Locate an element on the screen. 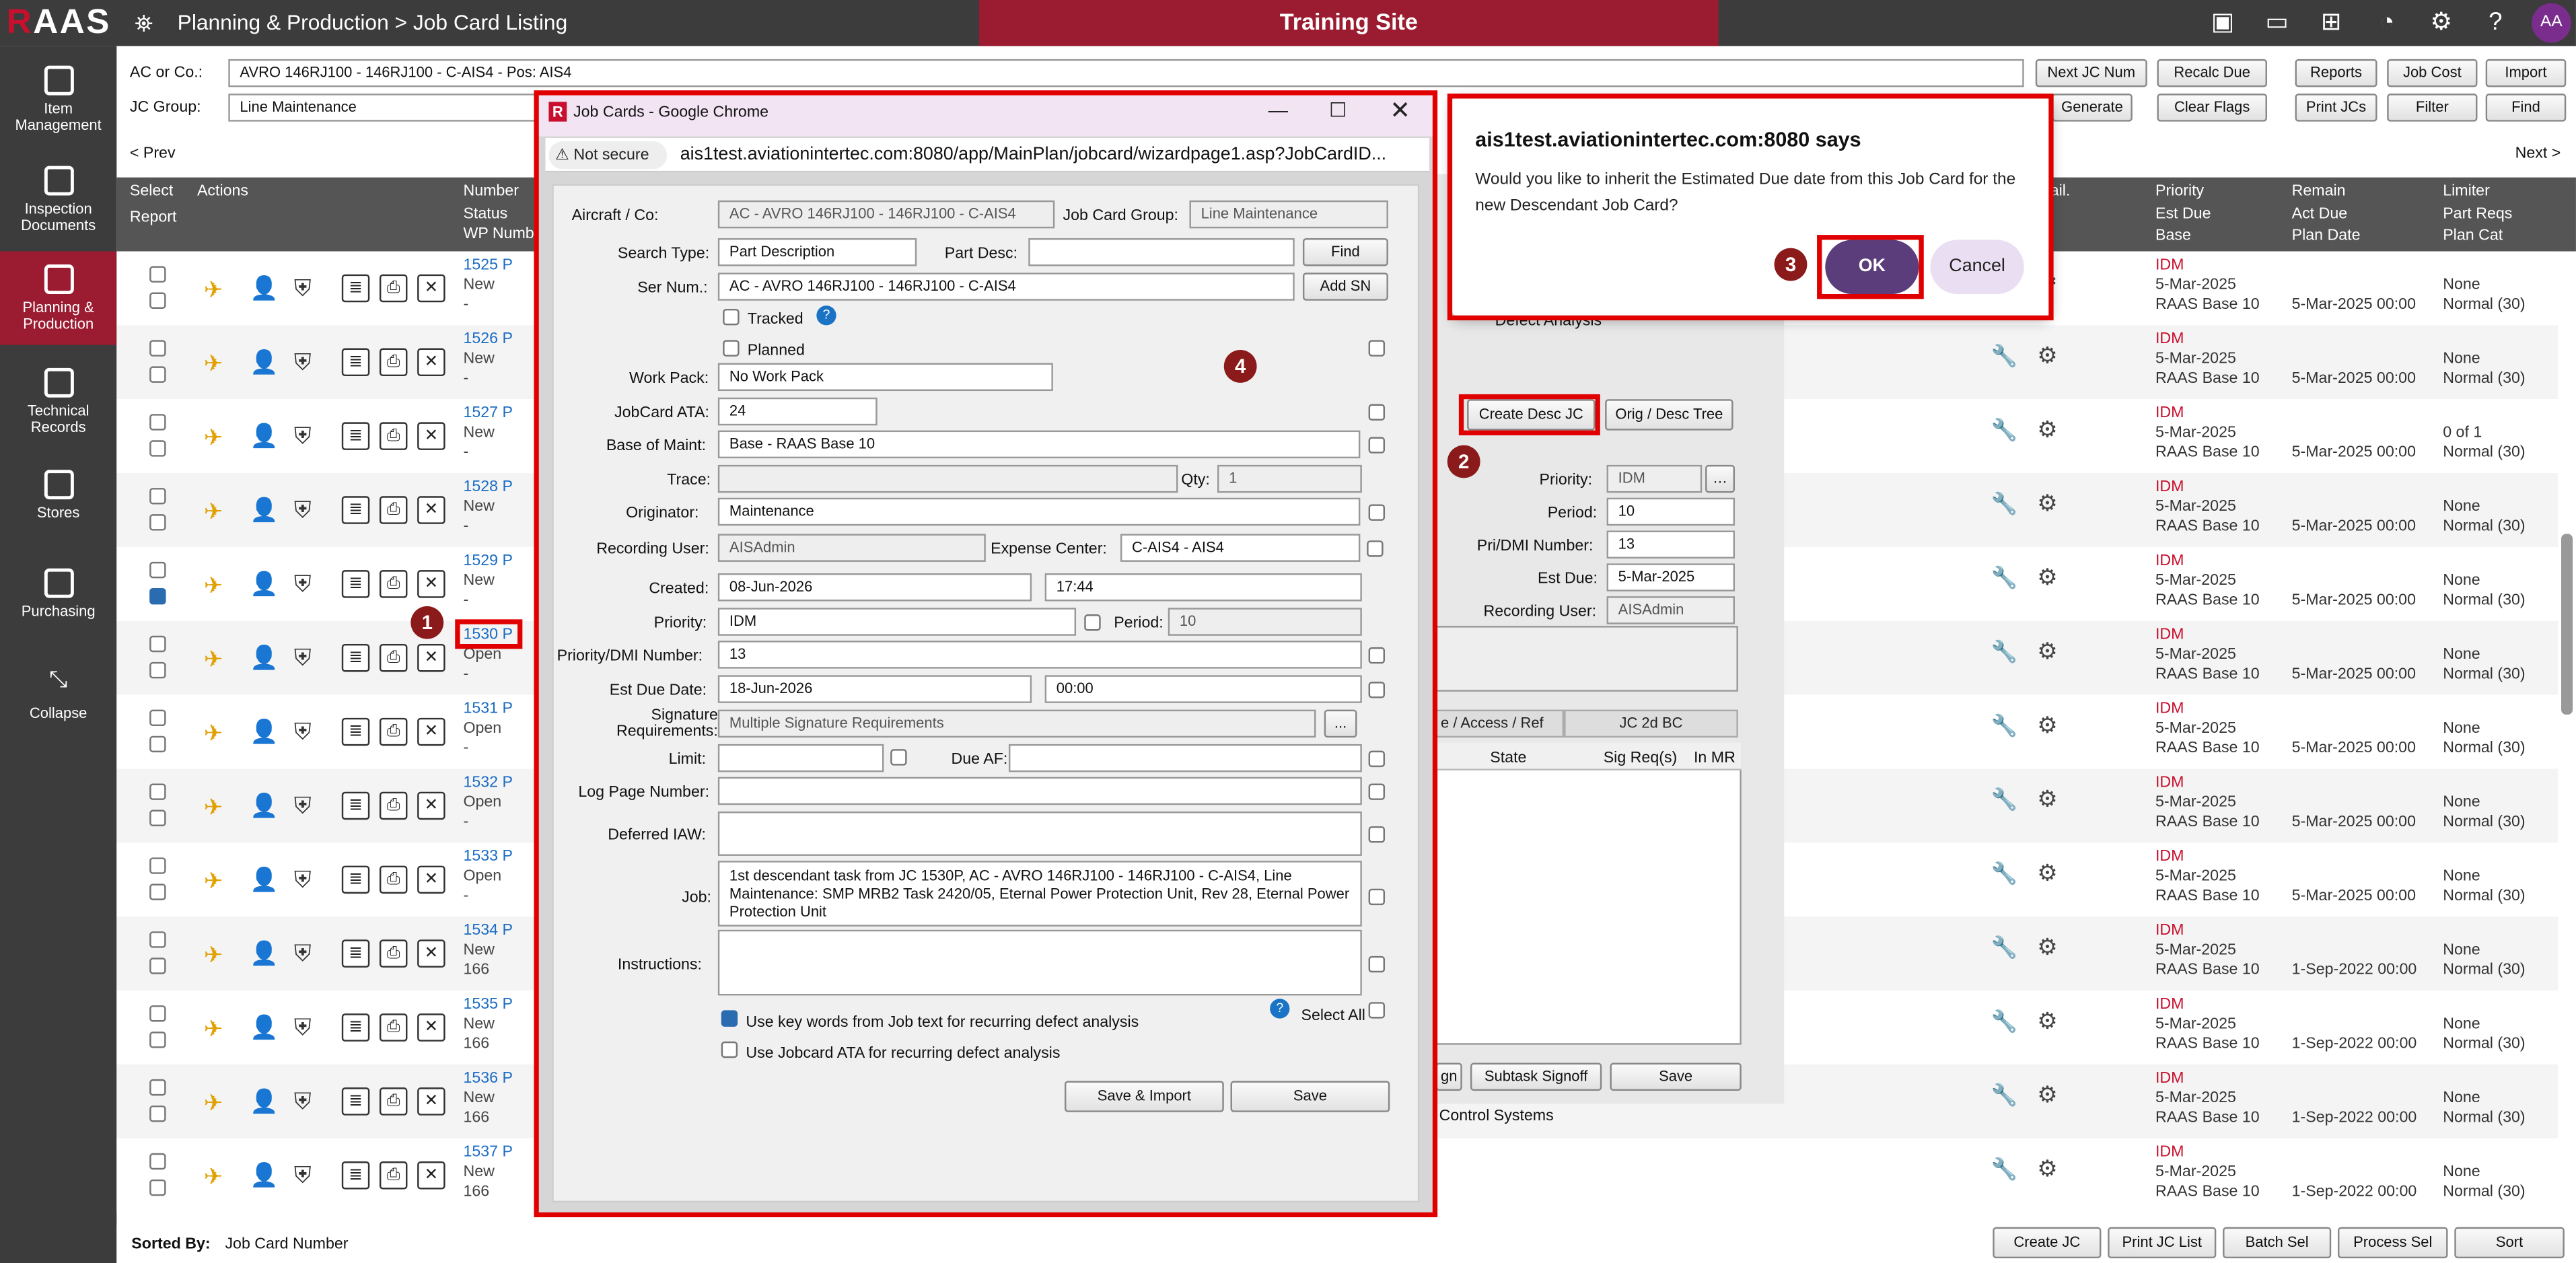 This screenshot has height=1263, width=2576. jc-number-link: 1532 P is located at coordinates (488, 783).